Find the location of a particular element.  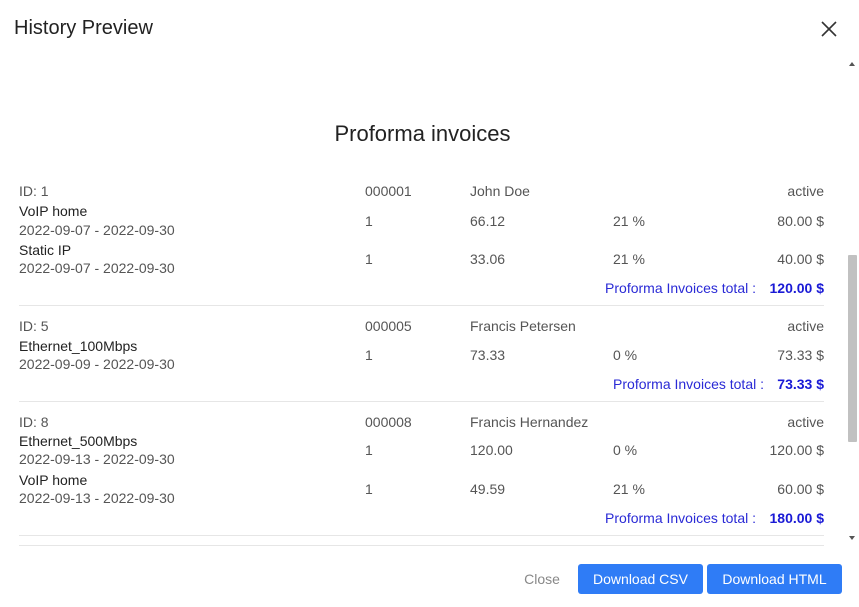

download-html-button: Download HTML is located at coordinates (774, 579).